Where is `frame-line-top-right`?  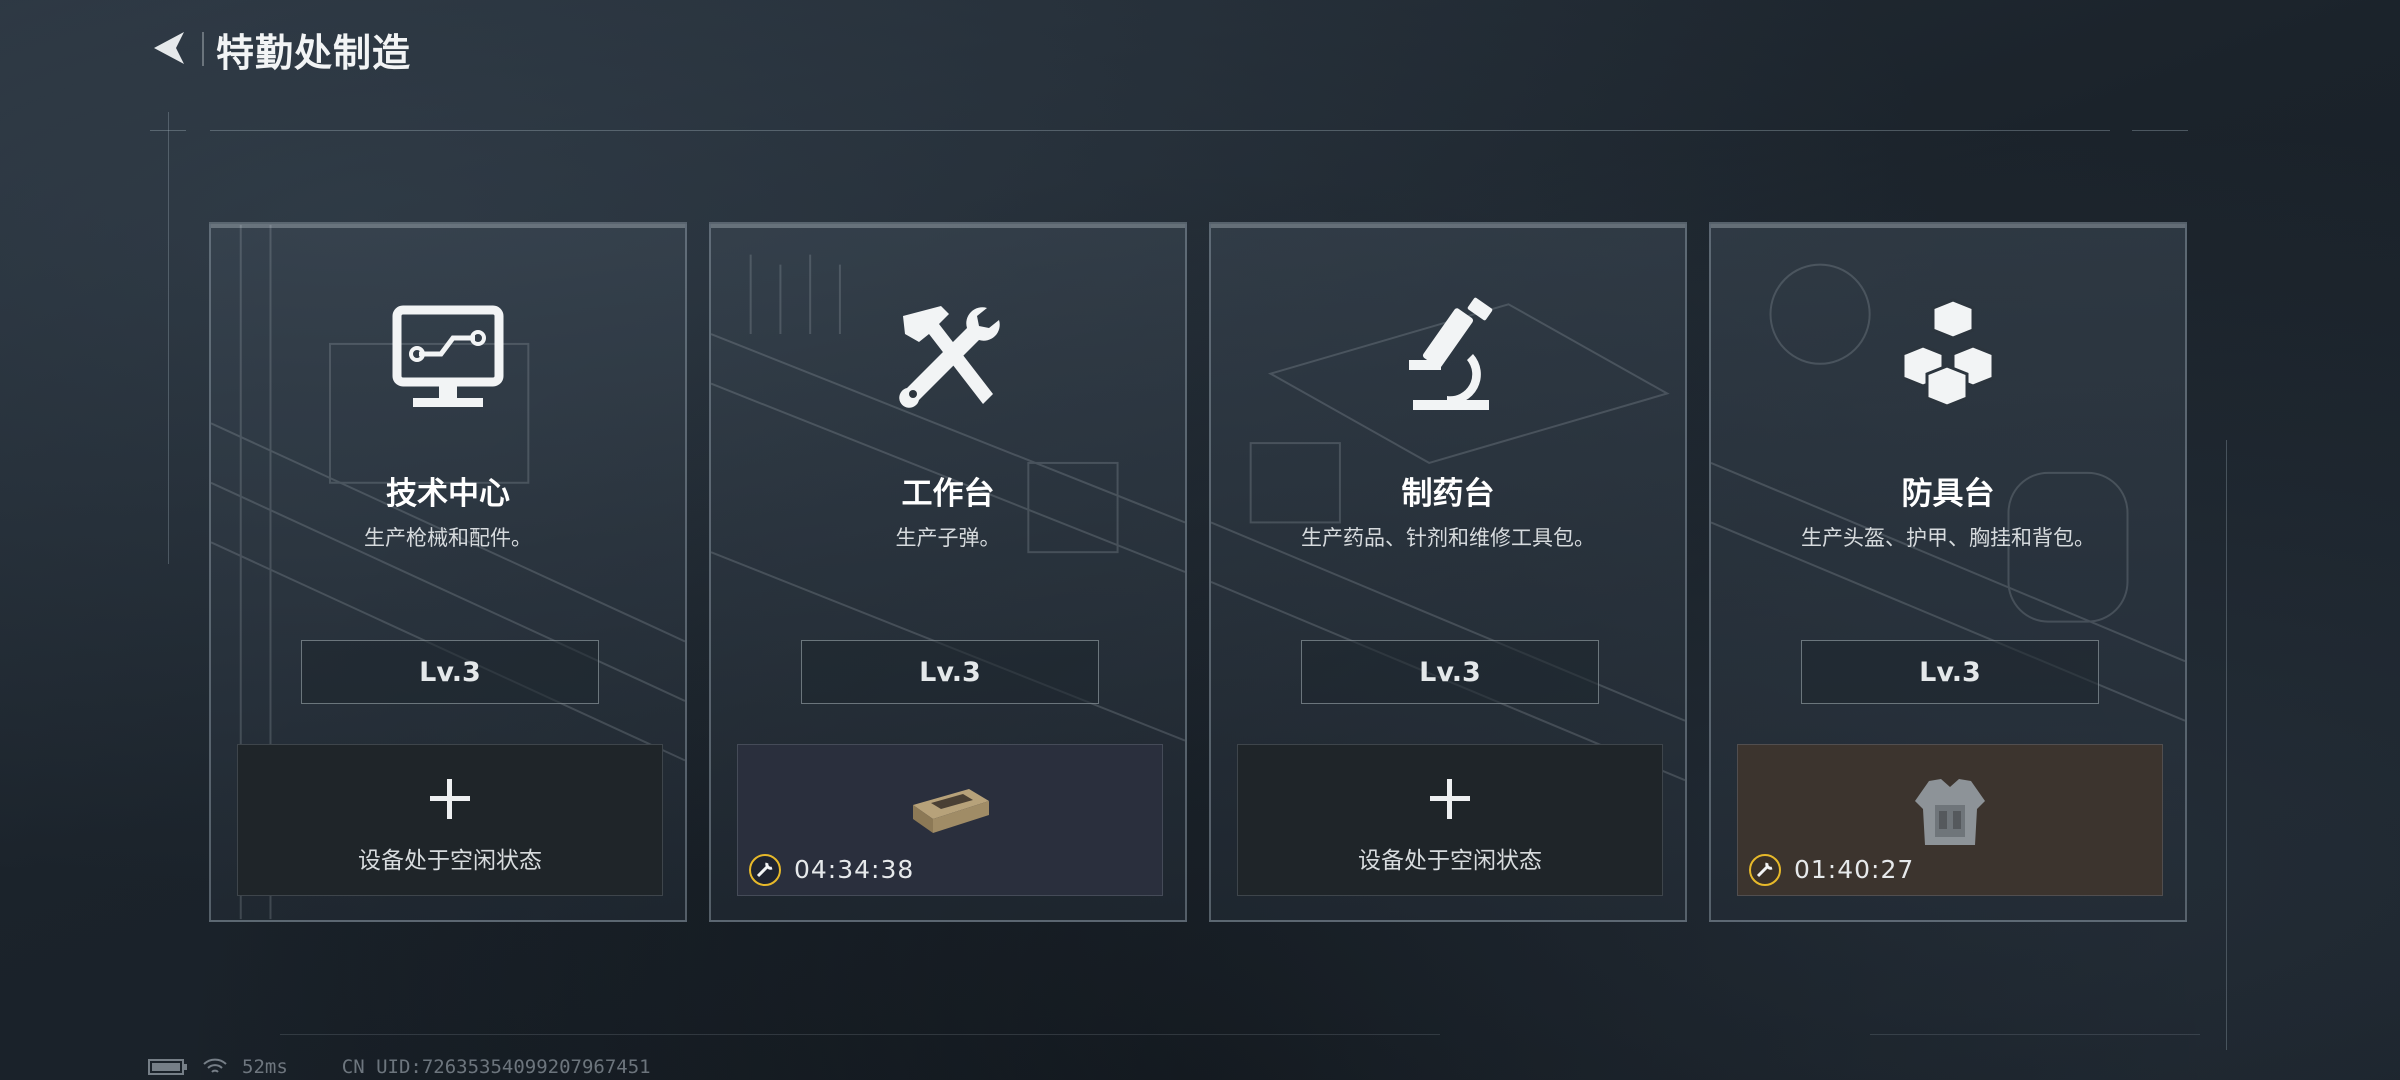
frame-line-top-right is located at coordinates (2160, 130).